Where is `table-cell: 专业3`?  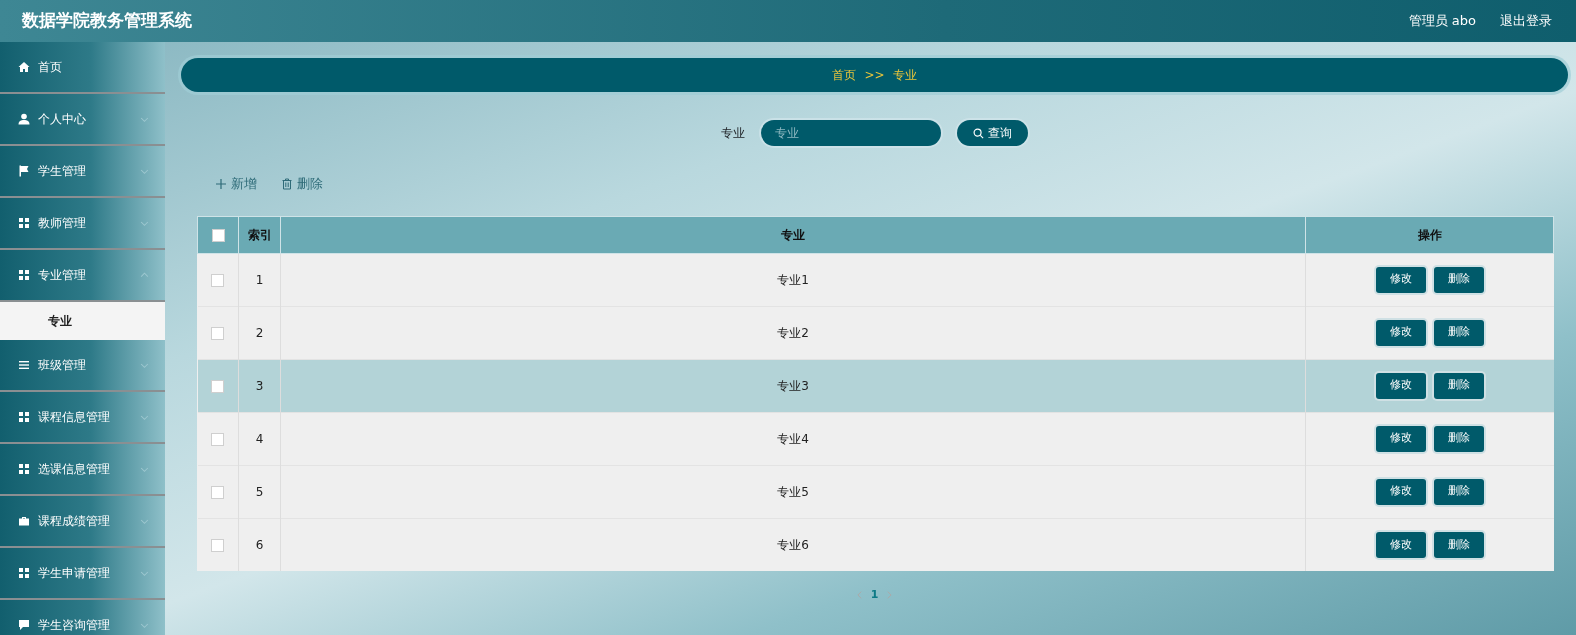
table-cell: 专业3 is located at coordinates (793, 385).